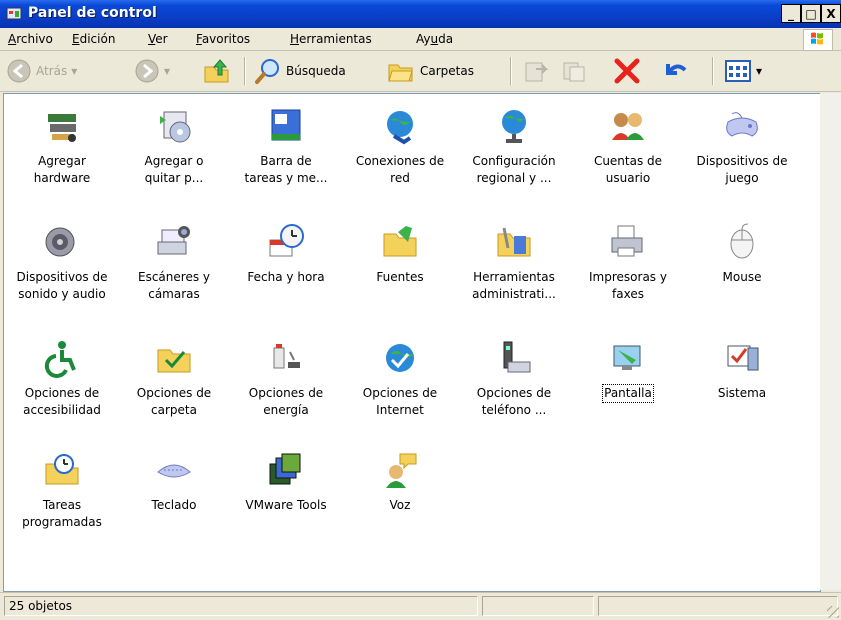 Image resolution: width=841 pixels, height=620 pixels. What do you see at coordinates (742, 277) in the screenshot?
I see `item-label: Mouse` at bounding box center [742, 277].